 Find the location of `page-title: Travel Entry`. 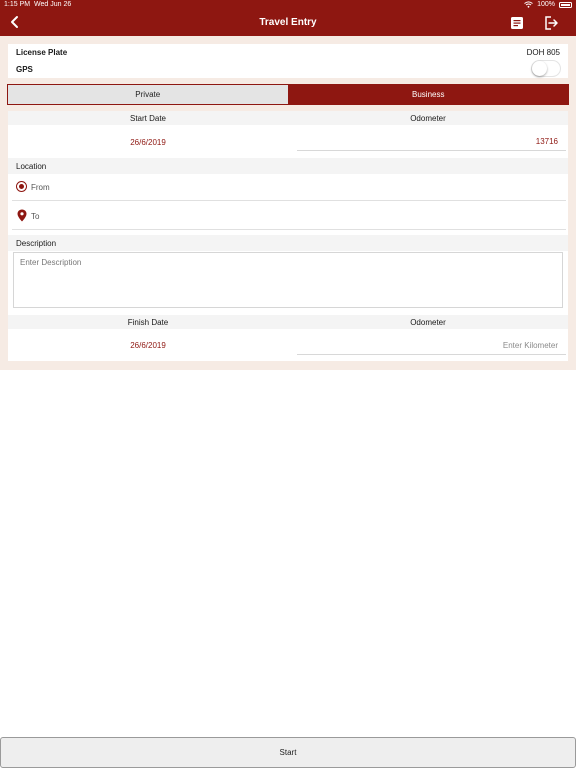

page-title: Travel Entry is located at coordinates (288, 22).